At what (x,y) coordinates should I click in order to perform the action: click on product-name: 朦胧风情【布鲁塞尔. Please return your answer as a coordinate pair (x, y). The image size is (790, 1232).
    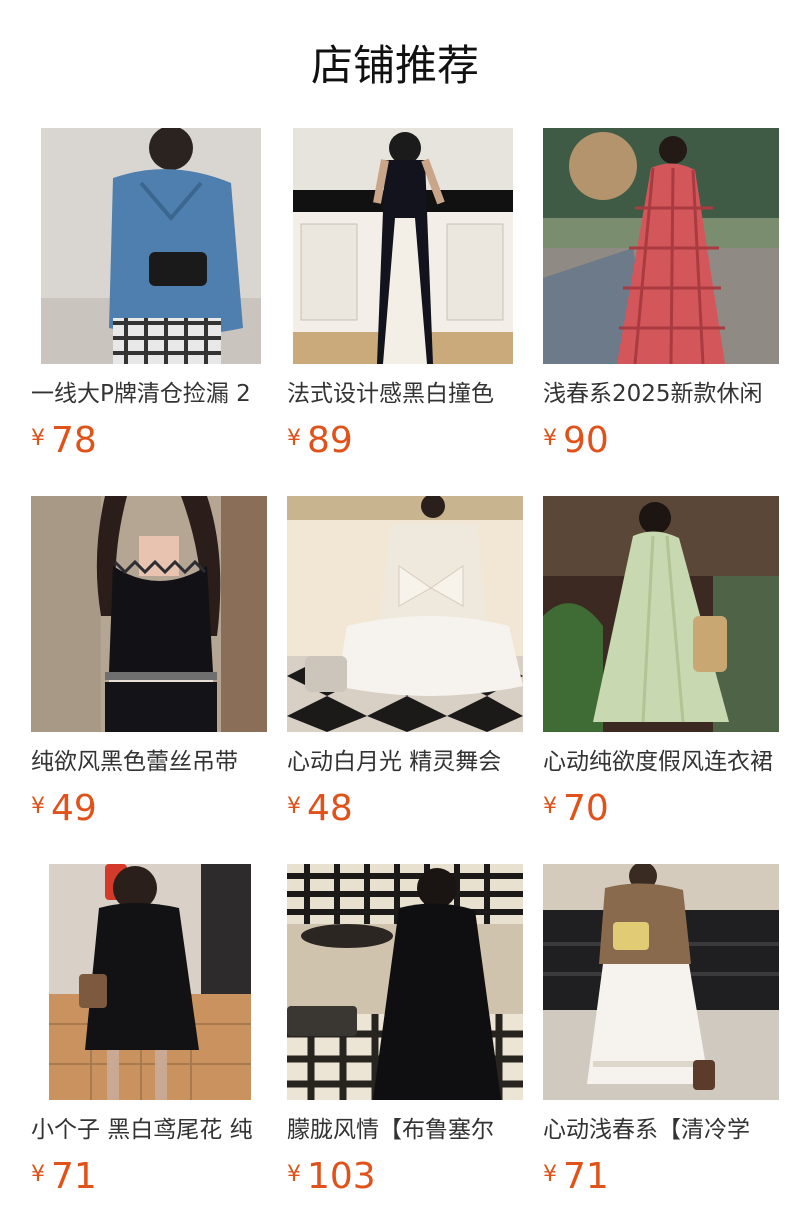
    Looking at the image, I should click on (405, 1130).